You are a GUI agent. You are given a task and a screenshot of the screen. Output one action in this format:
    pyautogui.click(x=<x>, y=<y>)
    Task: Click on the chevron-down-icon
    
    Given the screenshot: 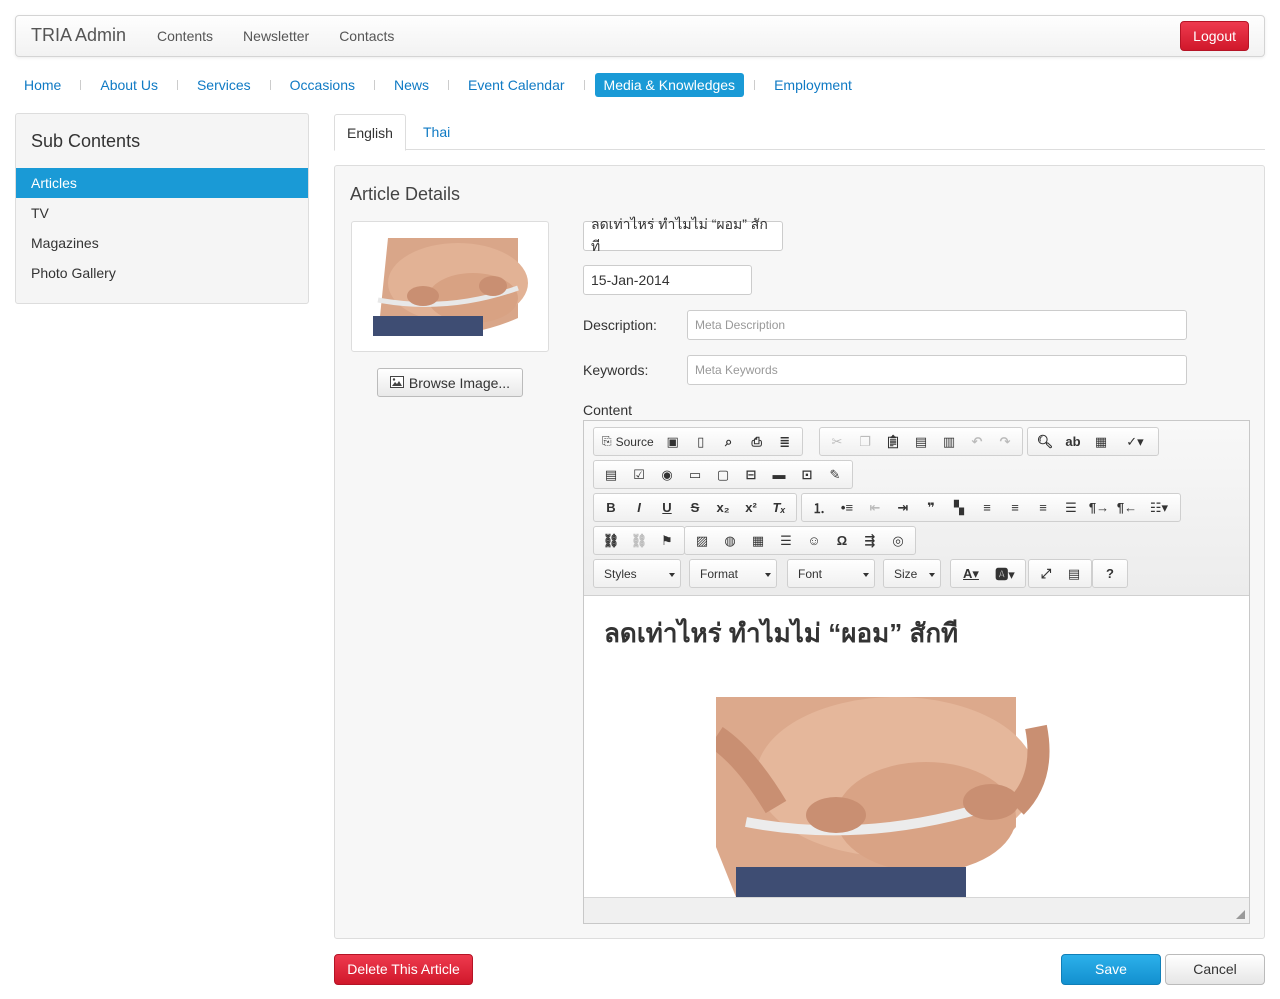 What is the action you would take?
    pyautogui.click(x=932, y=575)
    